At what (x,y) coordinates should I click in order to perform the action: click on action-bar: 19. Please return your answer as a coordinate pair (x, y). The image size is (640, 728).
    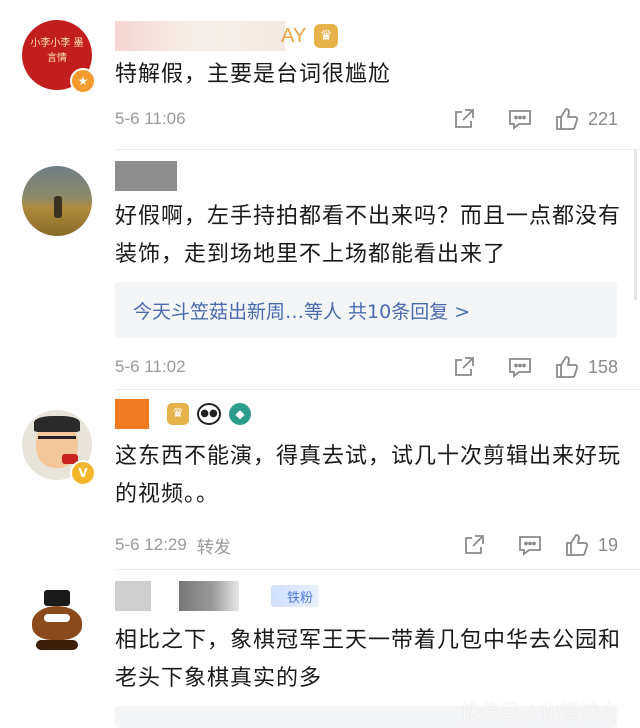
    Looking at the image, I should click on (532, 545).